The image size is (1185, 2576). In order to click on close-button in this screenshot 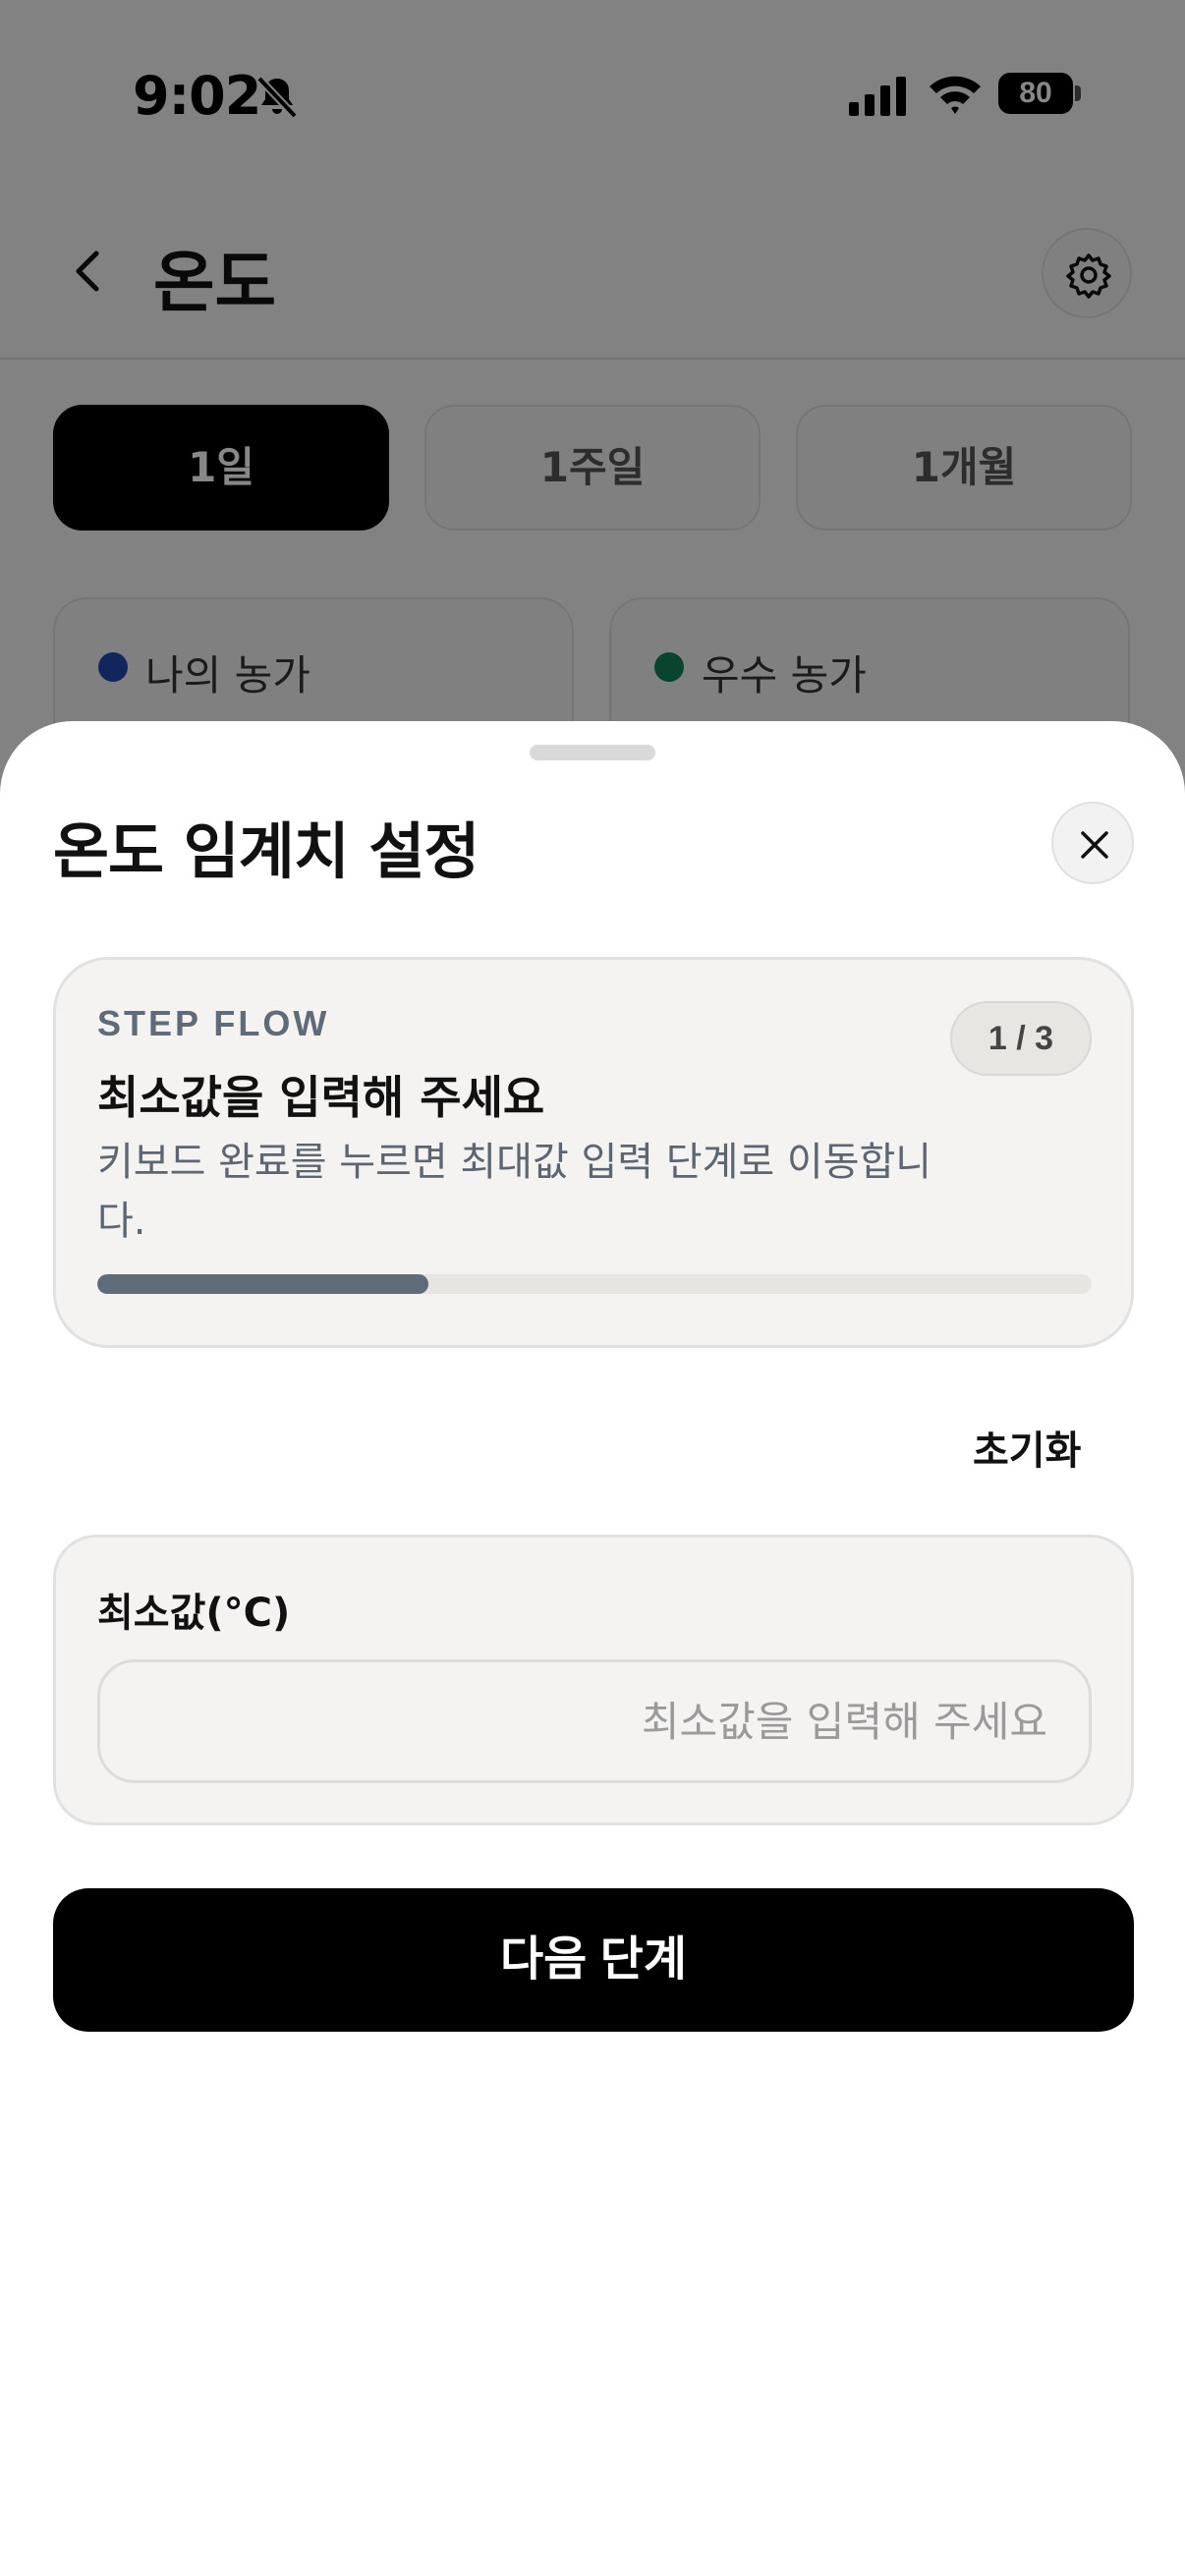, I will do `click(1092, 843)`.